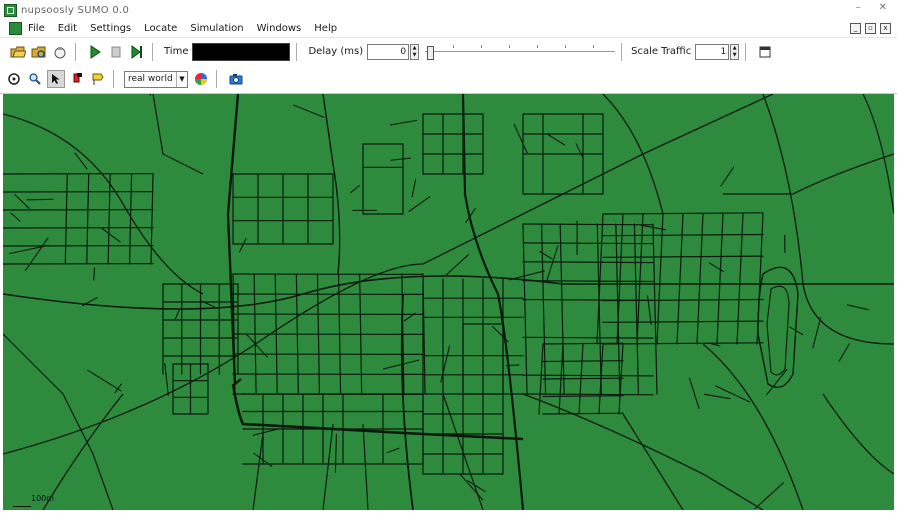 The image size is (897, 513). What do you see at coordinates (448, 79) in the screenshot?
I see `view-toolbar: real world ▼` at bounding box center [448, 79].